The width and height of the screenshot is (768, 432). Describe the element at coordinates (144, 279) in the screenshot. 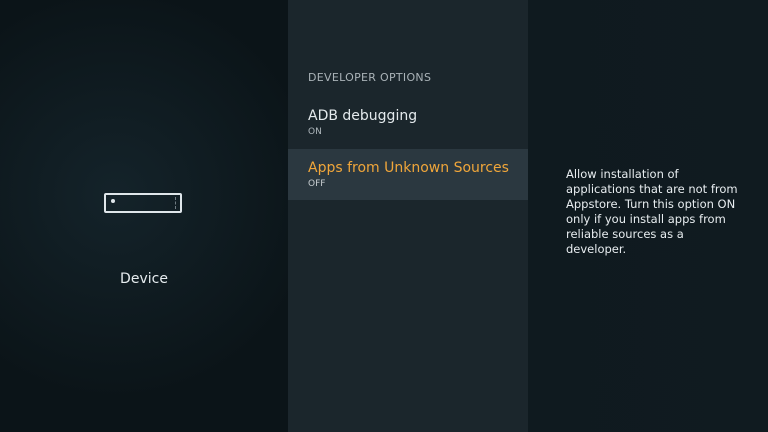

I see `category-label: Device` at that location.